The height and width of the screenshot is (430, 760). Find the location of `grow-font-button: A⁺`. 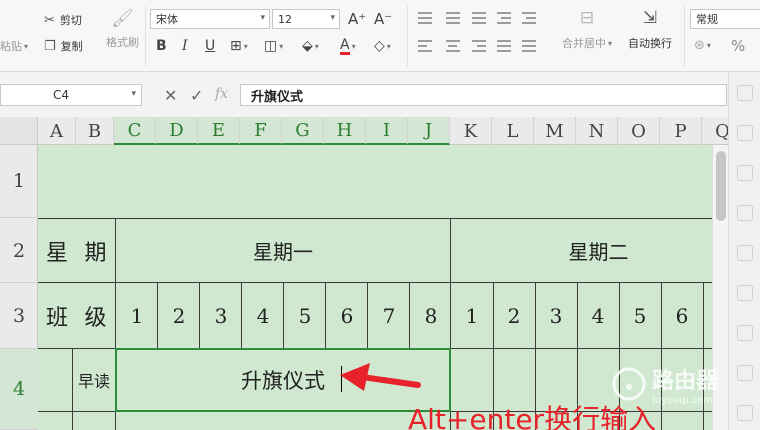

grow-font-button: A⁺ is located at coordinates (357, 19).